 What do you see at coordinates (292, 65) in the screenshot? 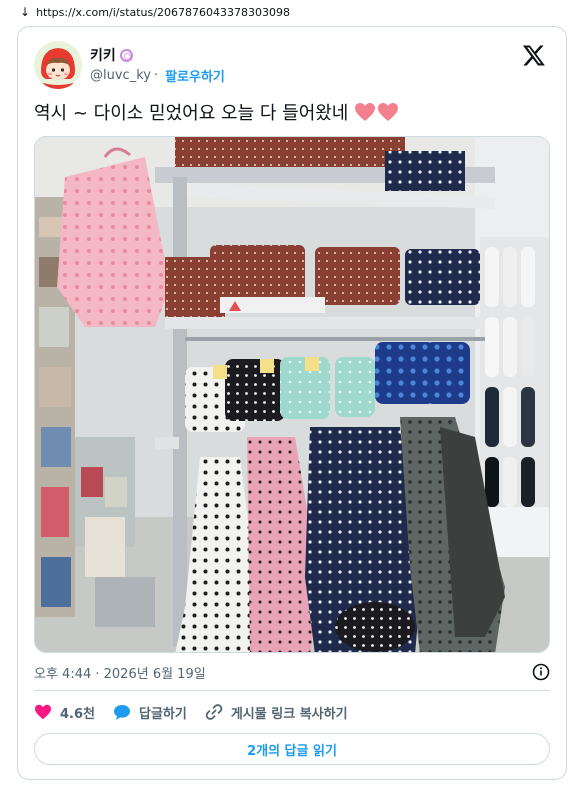
I see `tweet-header: 키키 @luvc_ky · 팔로우하기` at bounding box center [292, 65].